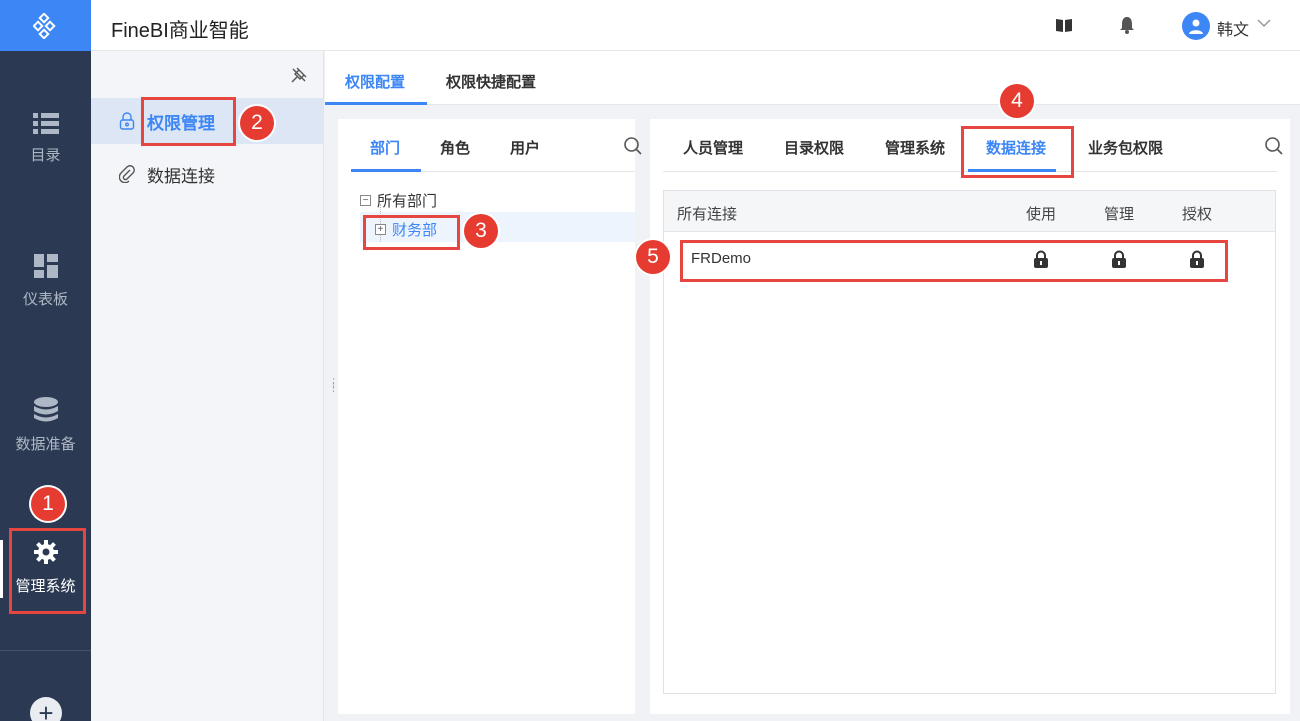  I want to click on annotation-badge-1: 1, so click(48, 504).